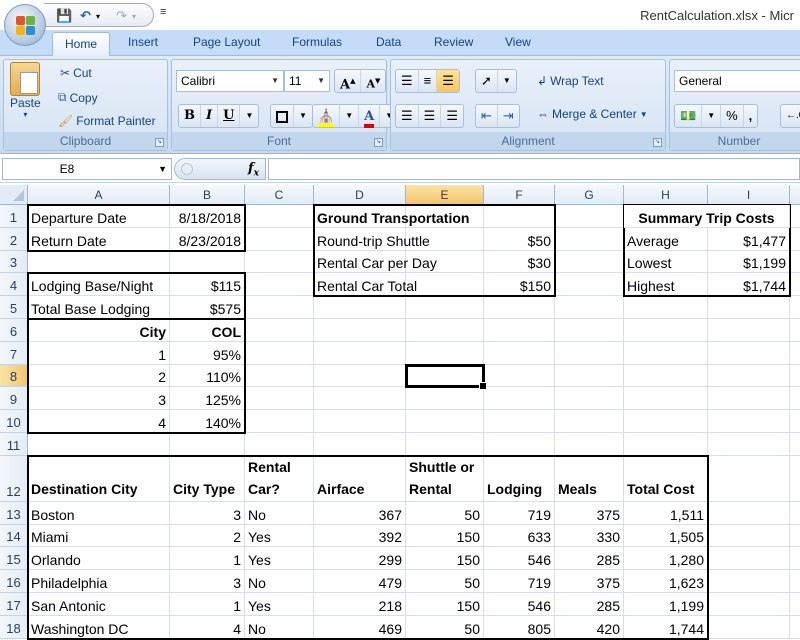 Image resolution: width=800 pixels, height=640 pixels. What do you see at coordinates (445, 330) in the screenshot?
I see `cell-e6` at bounding box center [445, 330].